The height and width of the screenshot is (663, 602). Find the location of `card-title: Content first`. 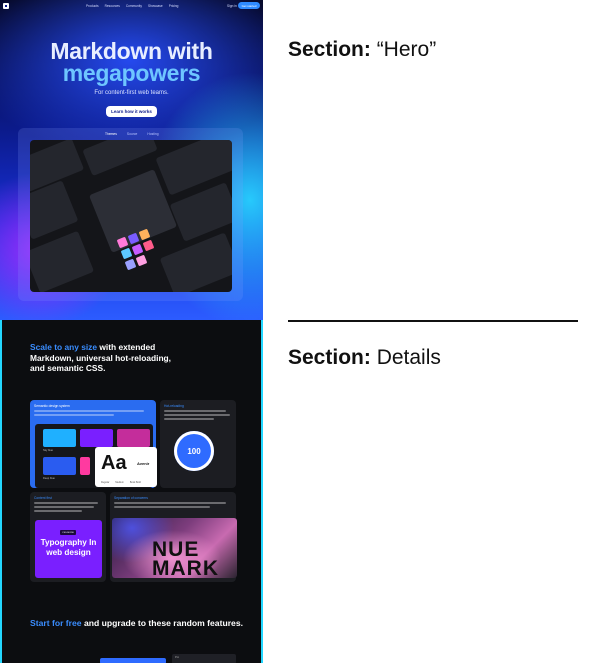

card-title: Content first is located at coordinates (43, 498).